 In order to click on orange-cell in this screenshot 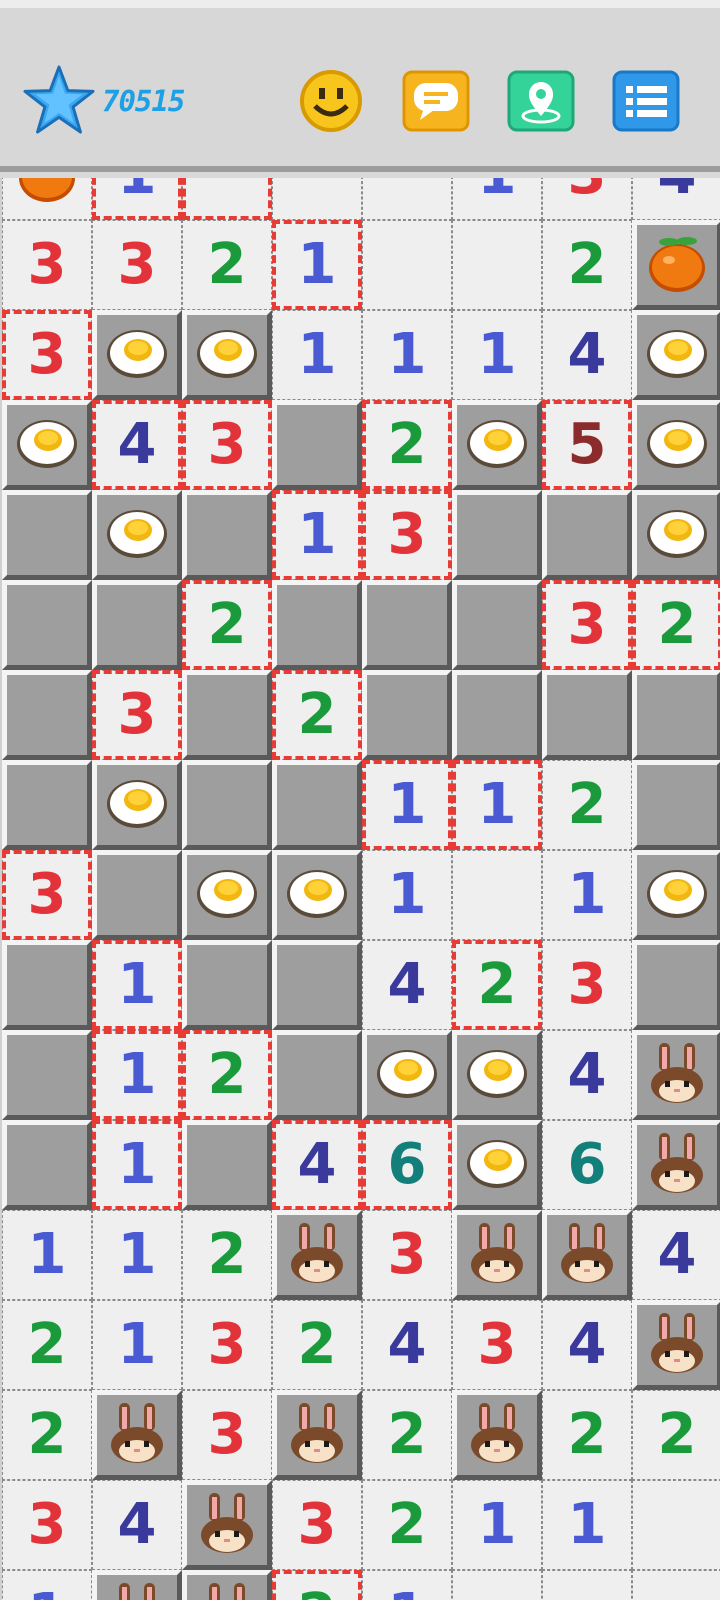, I will do `click(676, 265)`.